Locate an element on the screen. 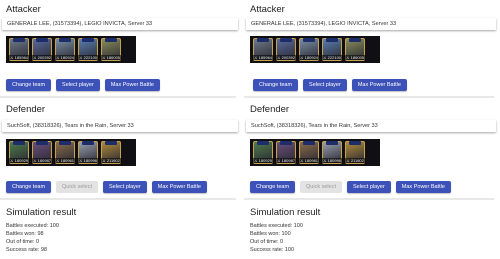 The image size is (500, 259). hero-power: ⚔ 211602 is located at coordinates (355, 160).